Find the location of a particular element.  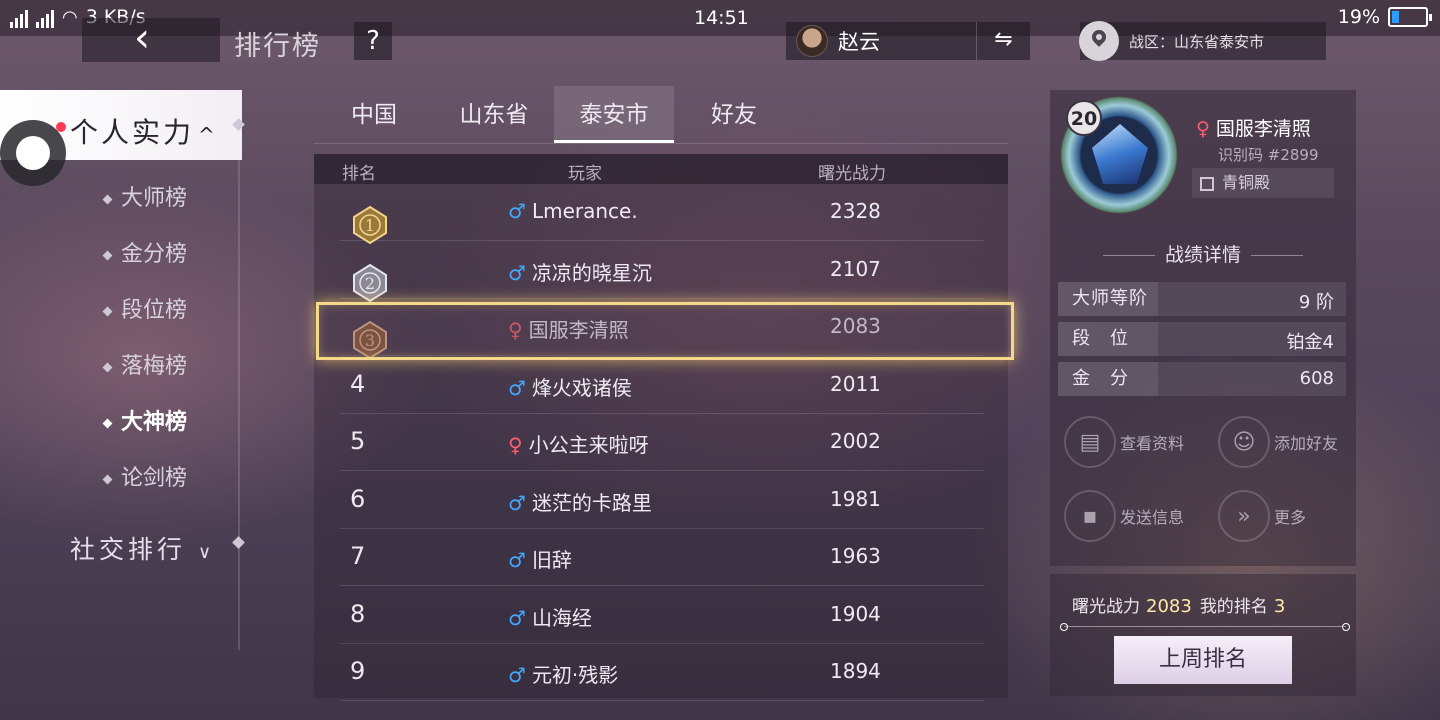

my-rank-panel: 曙光战力 2083 我的排名 3 上周排名 is located at coordinates (1203, 635).